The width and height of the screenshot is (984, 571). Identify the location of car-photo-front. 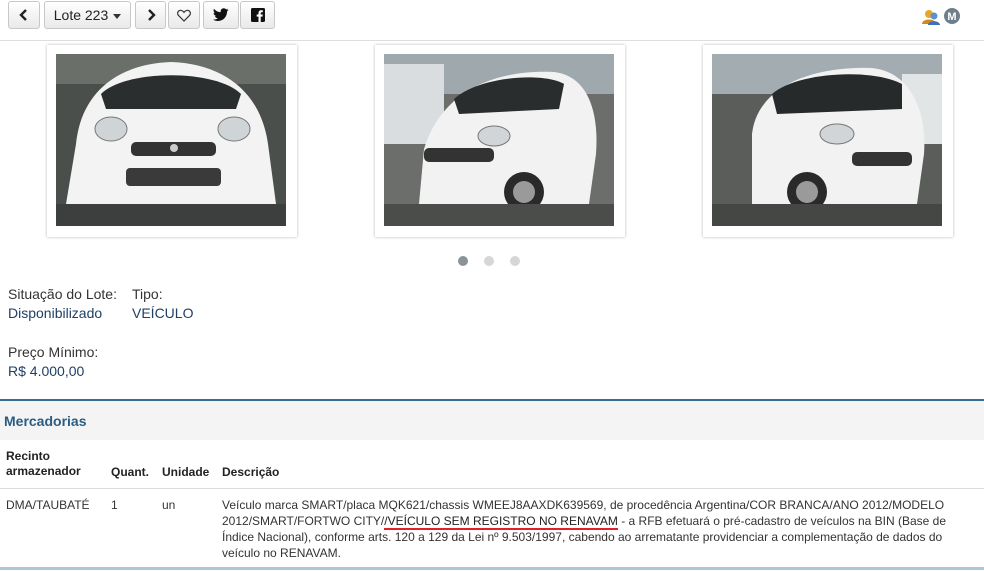
(171, 140).